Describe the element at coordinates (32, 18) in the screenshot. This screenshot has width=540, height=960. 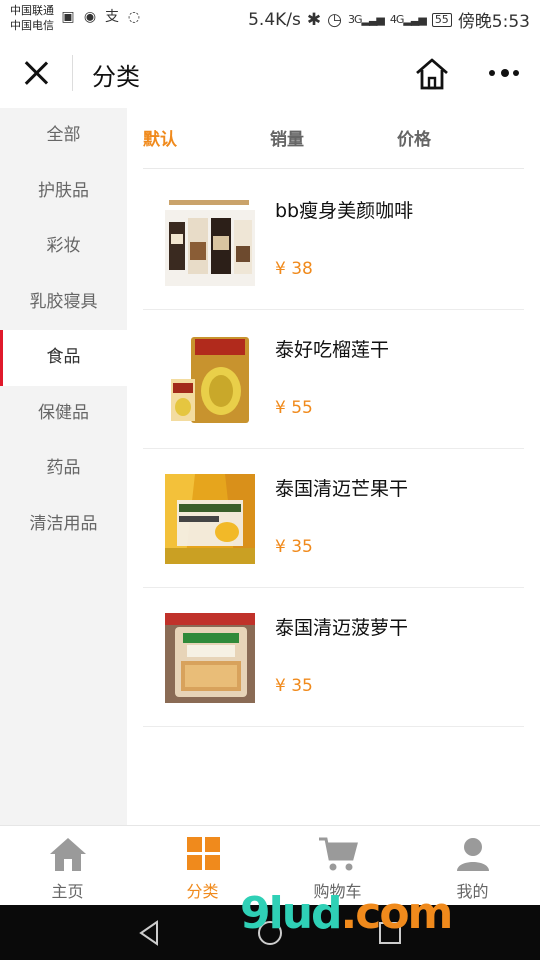
I see `carrier-info: 中国联通 中国电信` at that location.